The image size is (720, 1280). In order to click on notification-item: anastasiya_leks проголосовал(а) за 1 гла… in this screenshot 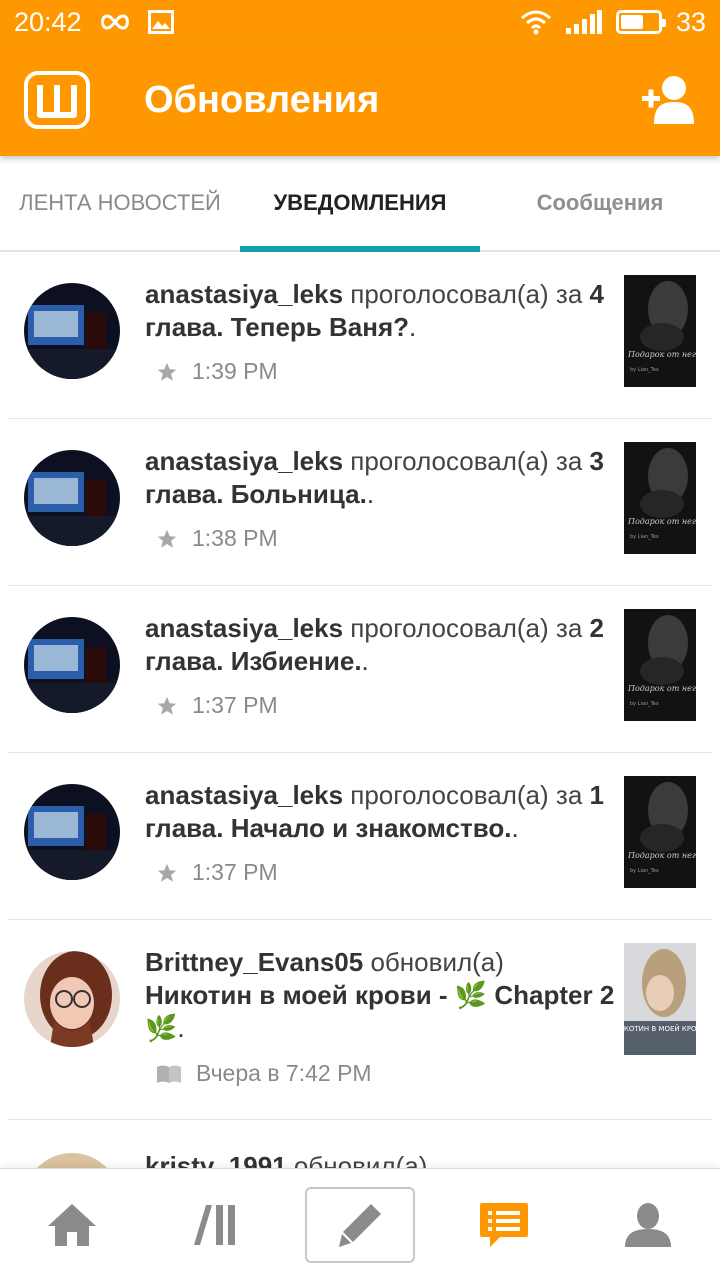, I will do `click(360, 836)`.